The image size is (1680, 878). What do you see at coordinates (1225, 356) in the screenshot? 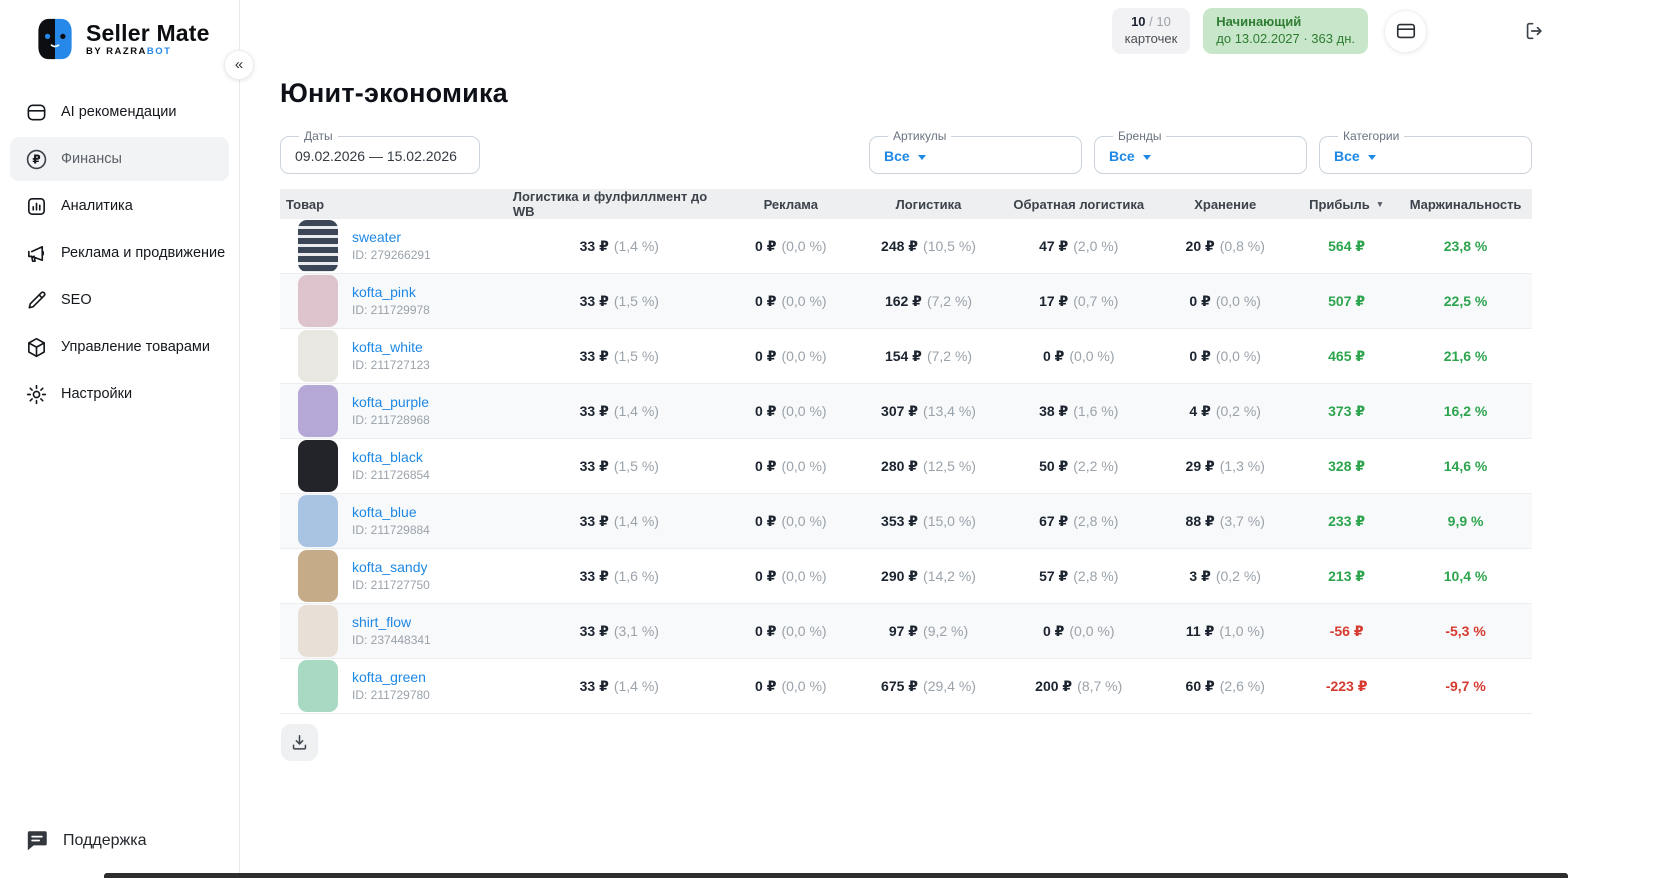
I see `storage-cell: 0 ₽ (0,0 %)` at bounding box center [1225, 356].